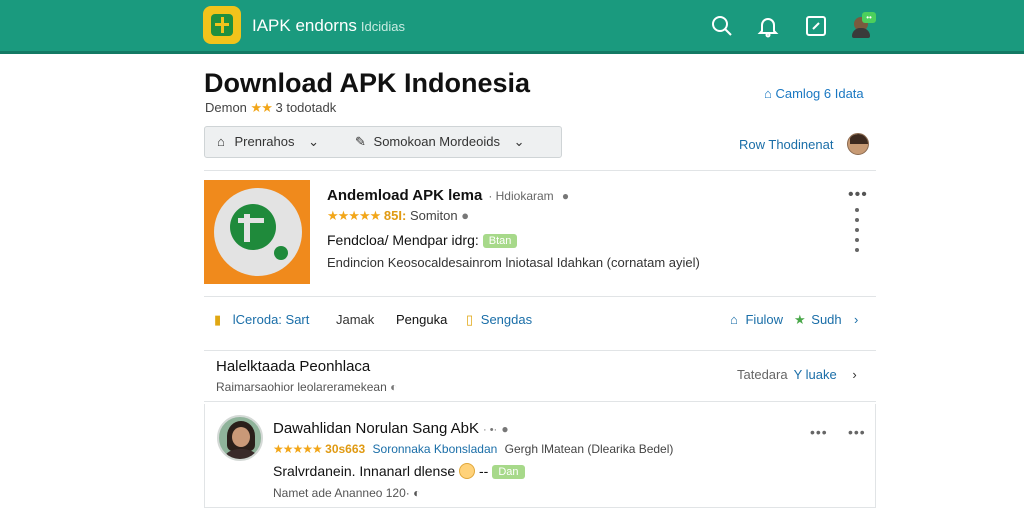 The width and height of the screenshot is (1024, 512). What do you see at coordinates (589, 449) in the screenshot?
I see `review-rating-text: Gergh lMatean (Dlearika Bedel)` at bounding box center [589, 449].